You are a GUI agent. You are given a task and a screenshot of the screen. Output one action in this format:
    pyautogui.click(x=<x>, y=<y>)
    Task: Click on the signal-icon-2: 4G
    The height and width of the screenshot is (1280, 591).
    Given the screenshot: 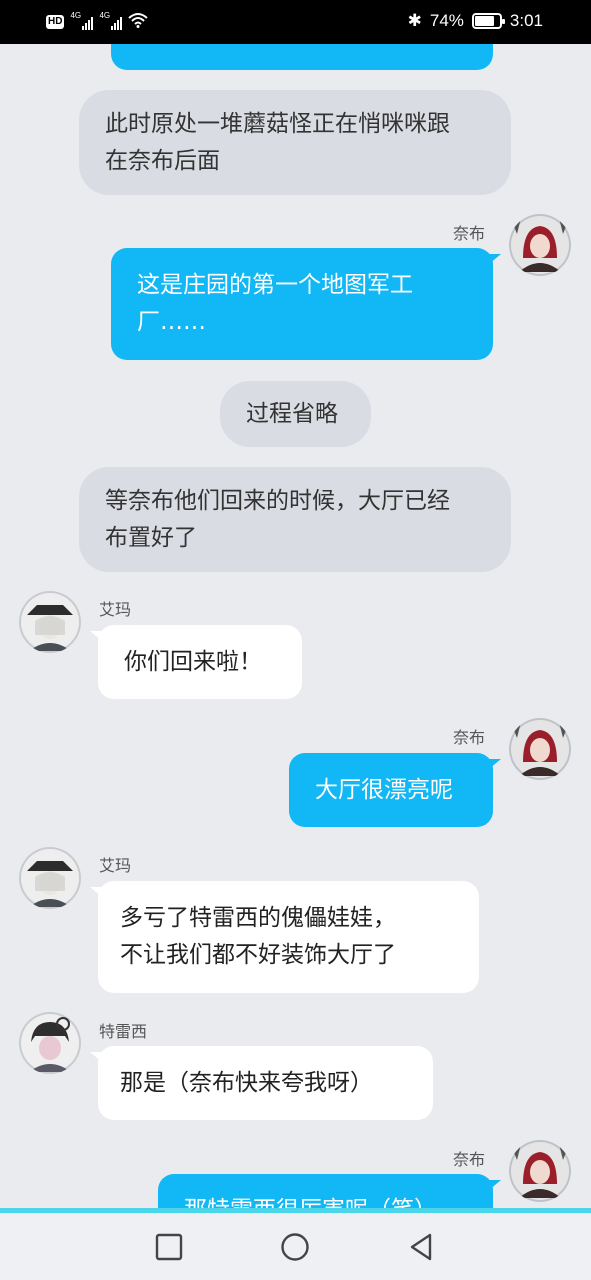 What is the action you would take?
    pyautogui.click(x=111, y=20)
    